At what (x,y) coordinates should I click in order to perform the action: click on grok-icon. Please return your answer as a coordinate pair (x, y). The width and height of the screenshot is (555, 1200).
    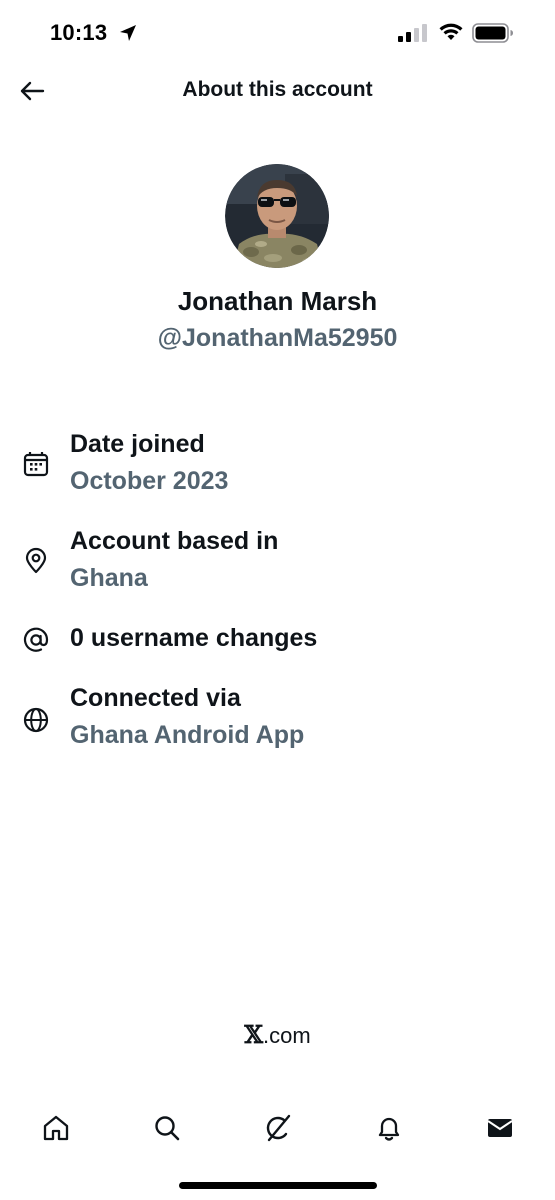
    Looking at the image, I should click on (278, 1128).